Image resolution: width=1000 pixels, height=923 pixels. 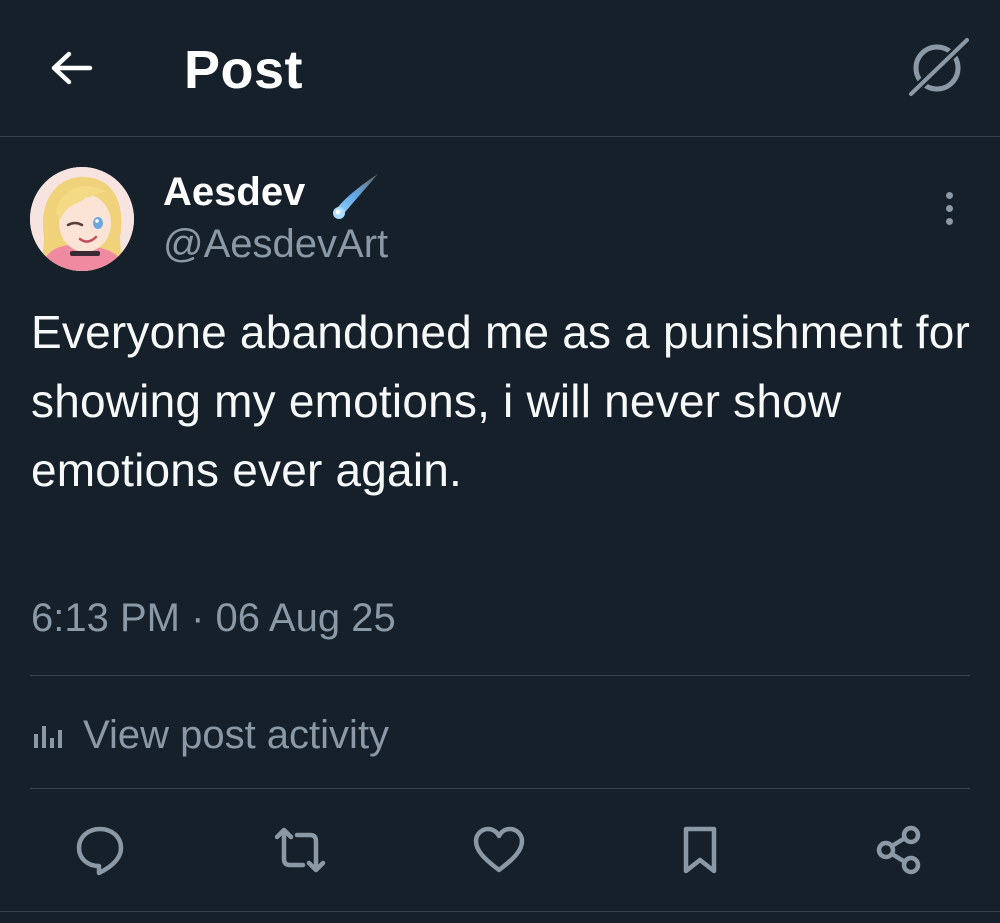 I want to click on share-icon, so click(x=898, y=850).